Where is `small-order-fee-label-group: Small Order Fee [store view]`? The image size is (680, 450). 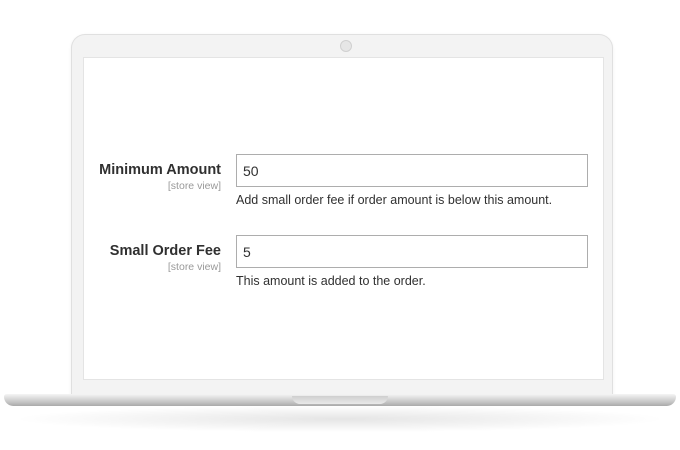 small-order-fee-label-group: Small Order Fee [store view] is located at coordinates (152, 258).